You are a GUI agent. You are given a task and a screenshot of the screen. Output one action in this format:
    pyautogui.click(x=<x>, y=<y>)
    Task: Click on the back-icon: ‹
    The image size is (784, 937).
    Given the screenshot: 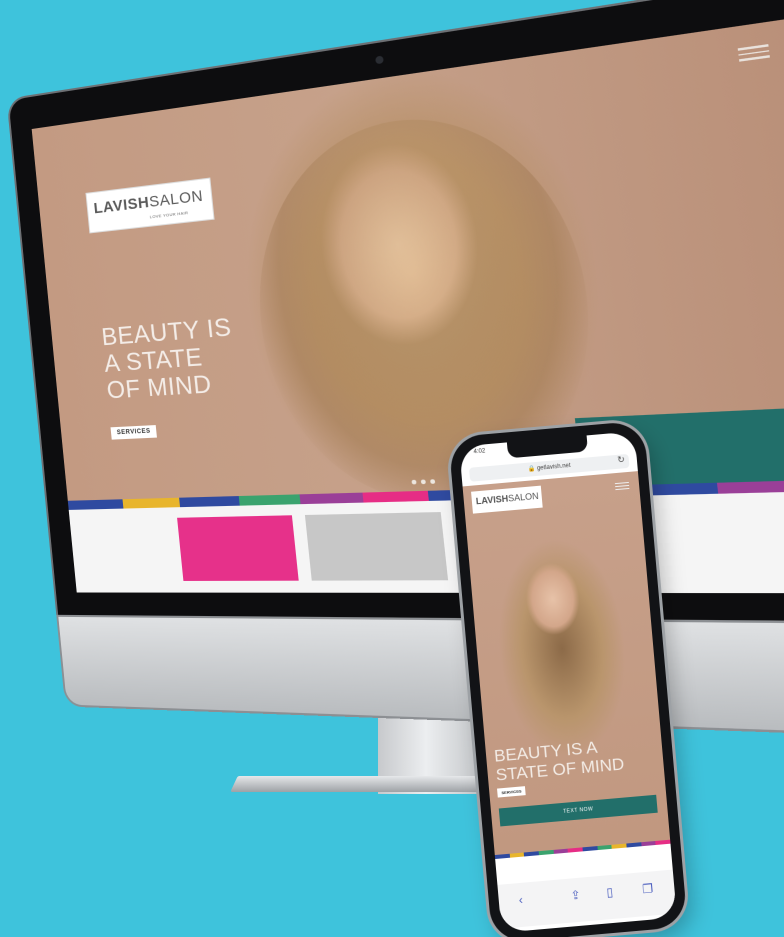 What is the action you would take?
    pyautogui.click(x=520, y=900)
    